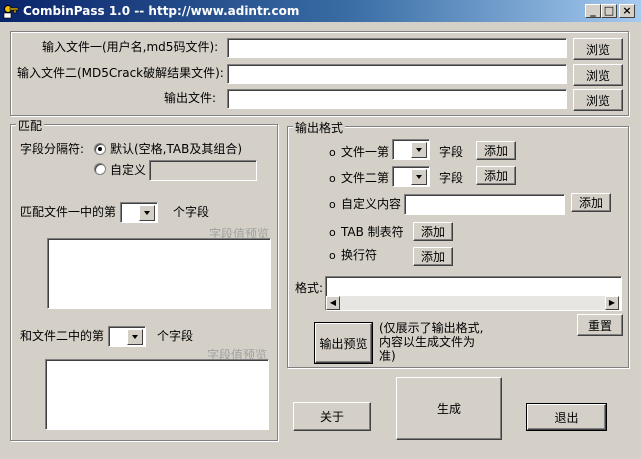 The height and width of the screenshot is (459, 641). Describe the element at coordinates (496, 175) in the screenshot. I see `add-file2-field-button: 添加` at that location.